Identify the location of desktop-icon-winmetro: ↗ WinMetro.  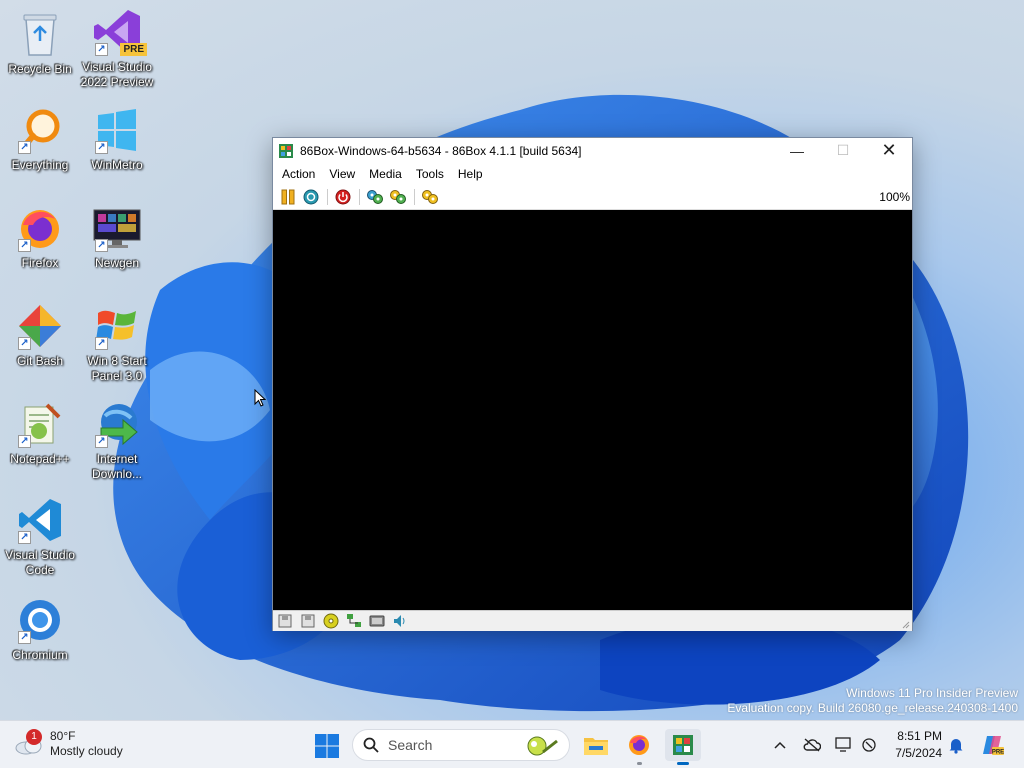
(117, 138).